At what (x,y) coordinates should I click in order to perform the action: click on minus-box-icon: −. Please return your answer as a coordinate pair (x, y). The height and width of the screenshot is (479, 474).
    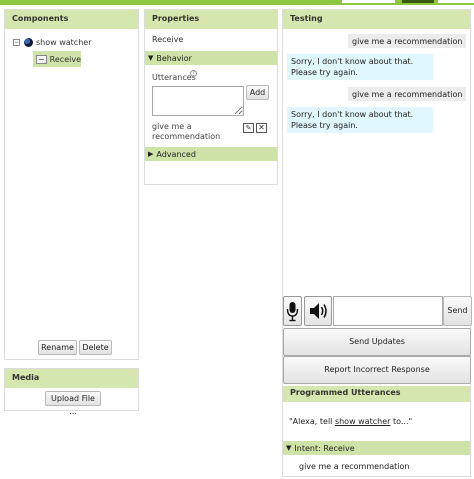
    Looking at the image, I should click on (16, 42).